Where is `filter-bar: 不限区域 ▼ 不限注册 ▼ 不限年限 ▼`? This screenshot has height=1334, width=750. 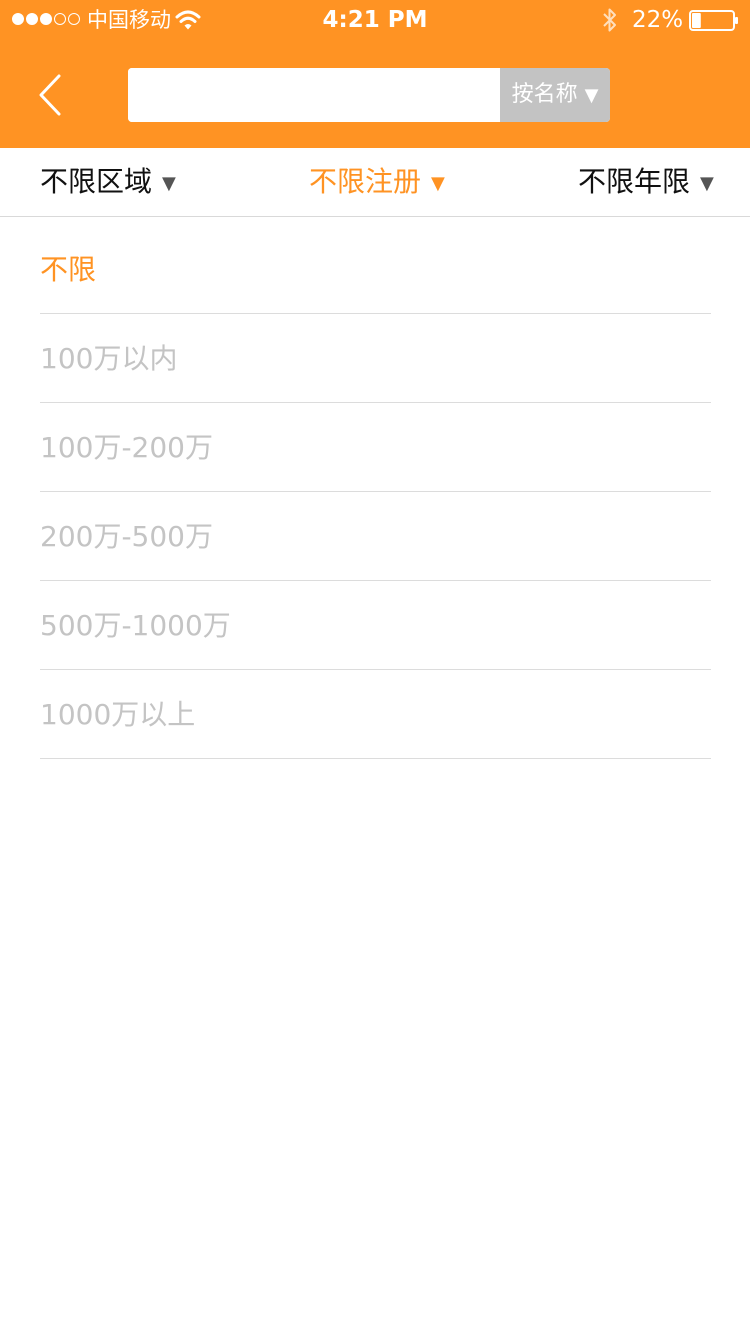 filter-bar: 不限区域 ▼ 不限注册 ▼ 不限年限 ▼ is located at coordinates (375, 182).